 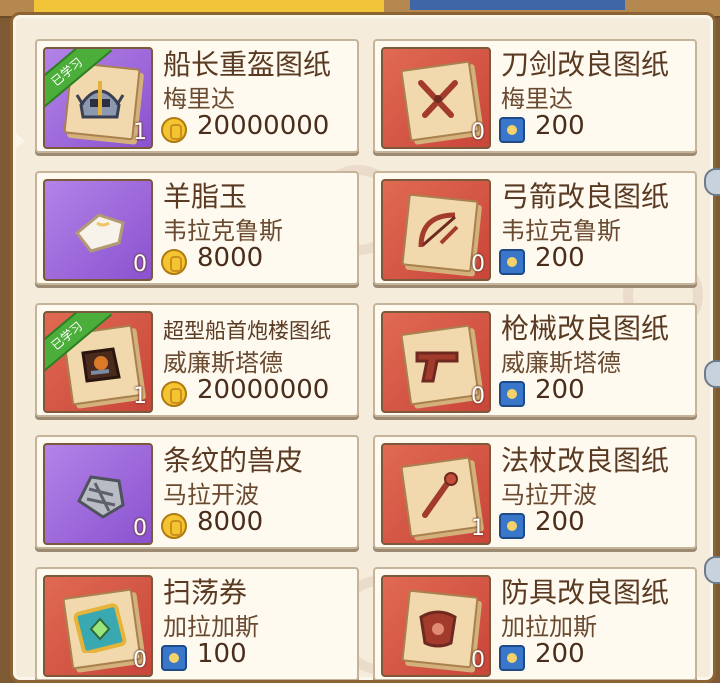 What do you see at coordinates (517, 5) in the screenshot?
I see `top-blue-strip` at bounding box center [517, 5].